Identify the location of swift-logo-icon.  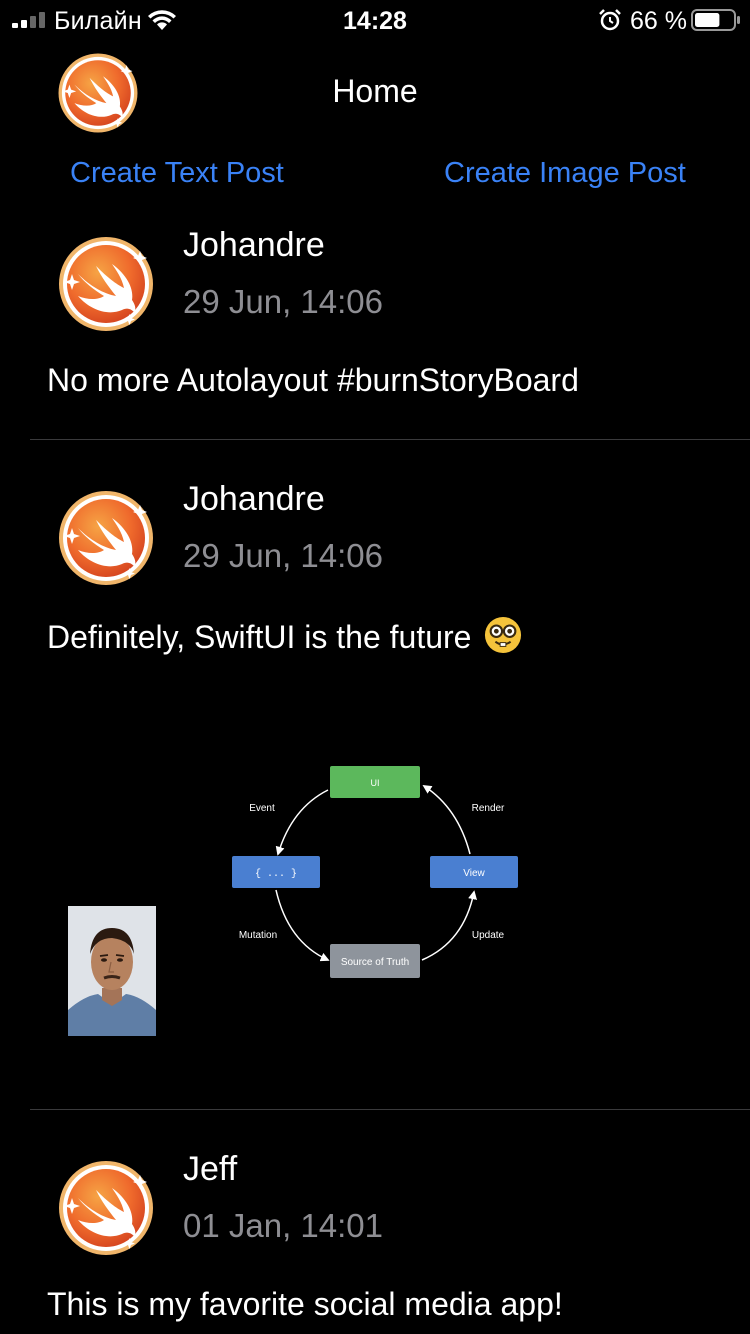
(98, 93).